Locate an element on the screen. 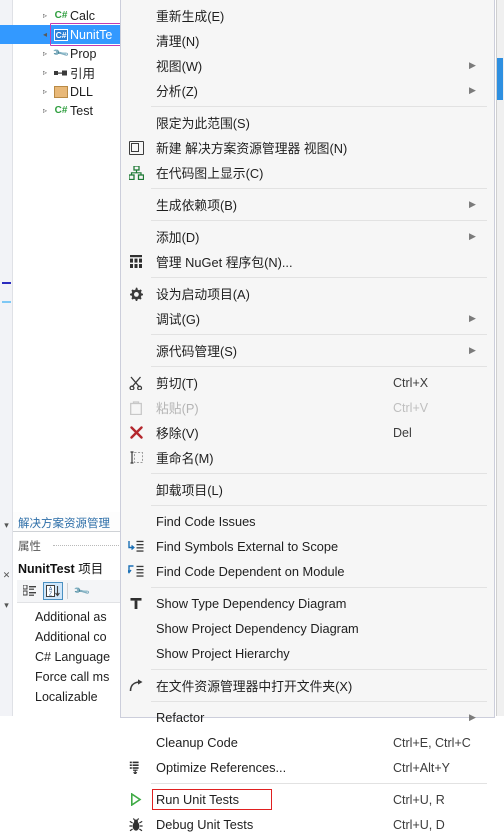  svg-text: Z is located at coordinates (50, 594).